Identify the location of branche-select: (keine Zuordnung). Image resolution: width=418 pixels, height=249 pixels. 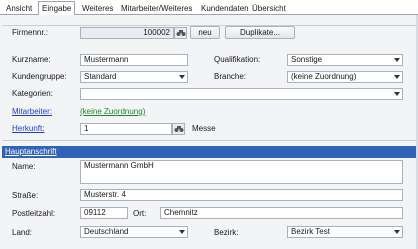
(345, 77).